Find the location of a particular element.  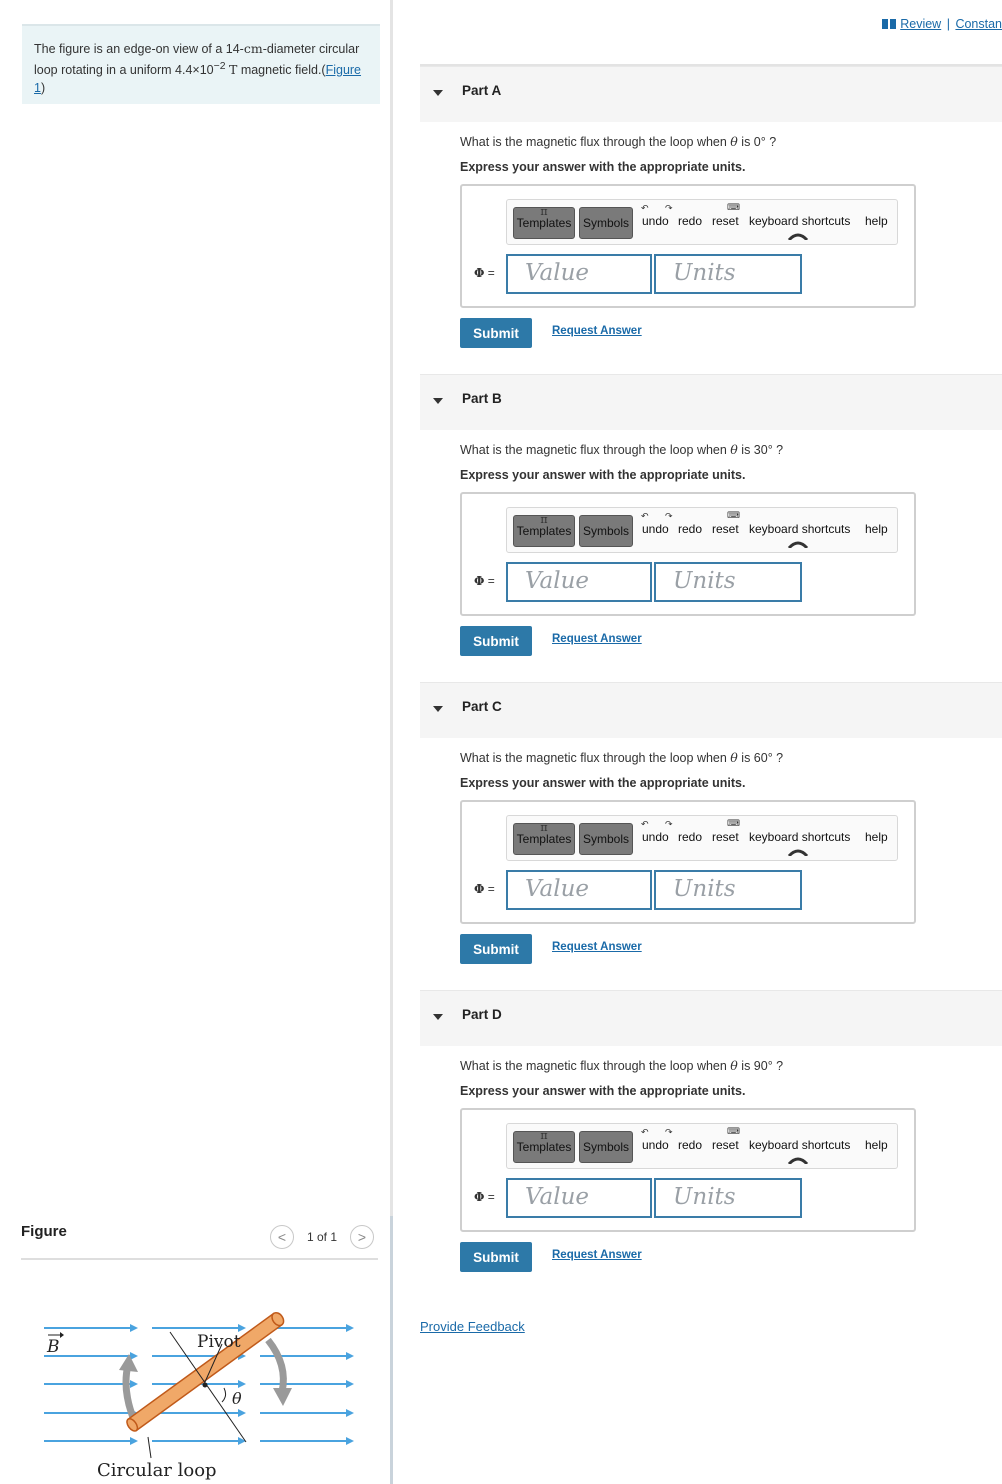

part-title: Part C is located at coordinates (482, 706).